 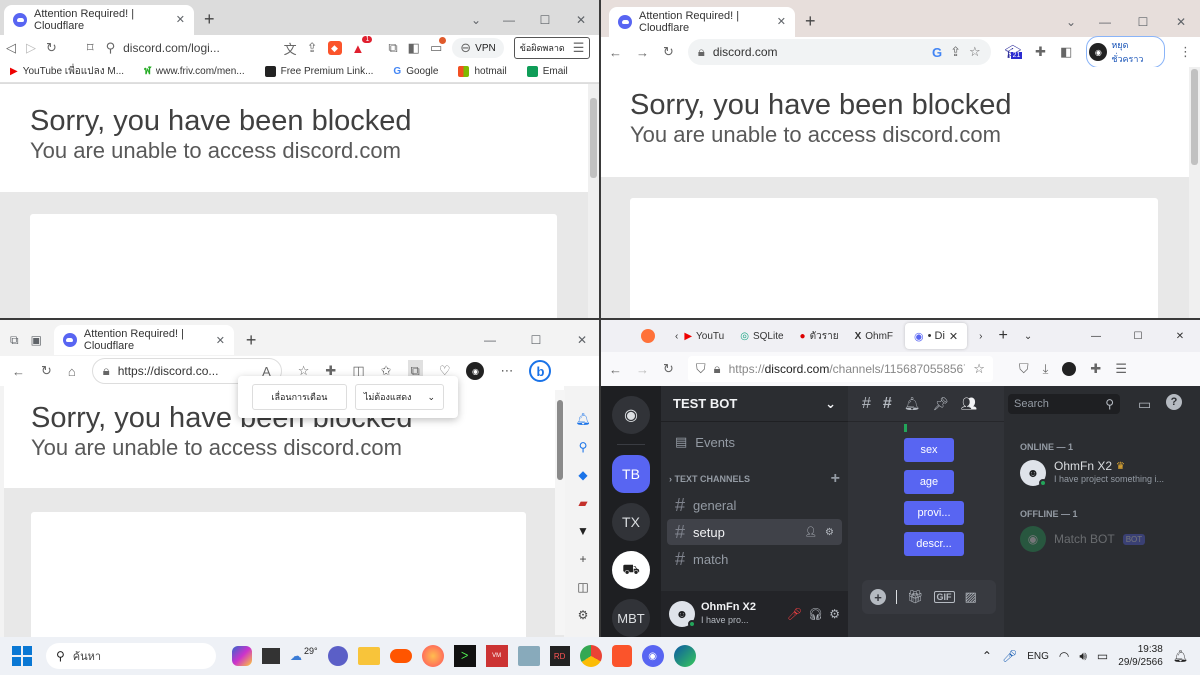 What do you see at coordinates (702, 21) in the screenshot?
I see `chrome-tab: Attention Required! | Cloudflare ✕` at bounding box center [702, 21].